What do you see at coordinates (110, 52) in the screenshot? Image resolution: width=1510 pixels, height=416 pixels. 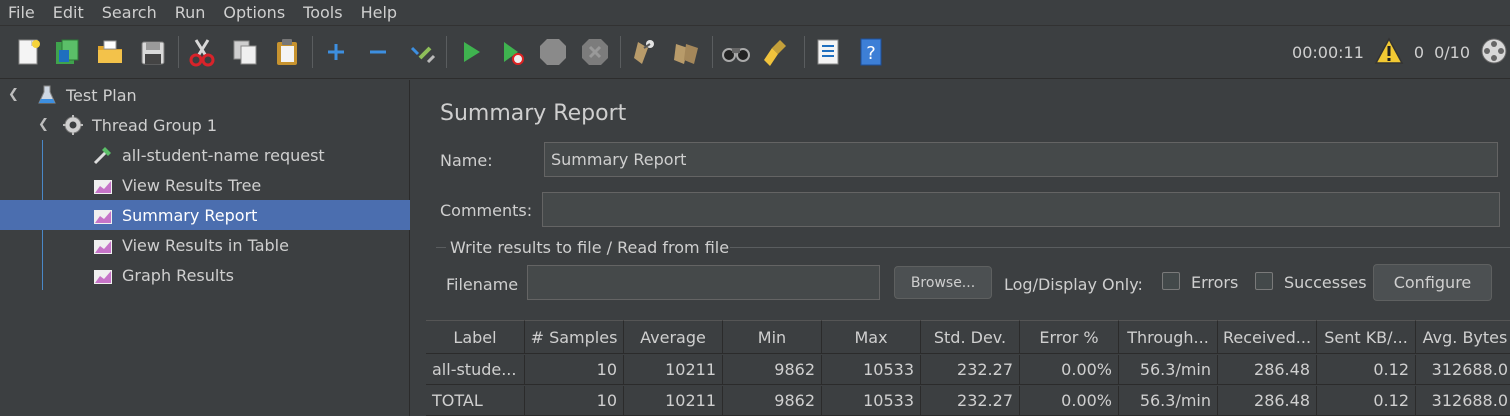 I see `open-icon` at bounding box center [110, 52].